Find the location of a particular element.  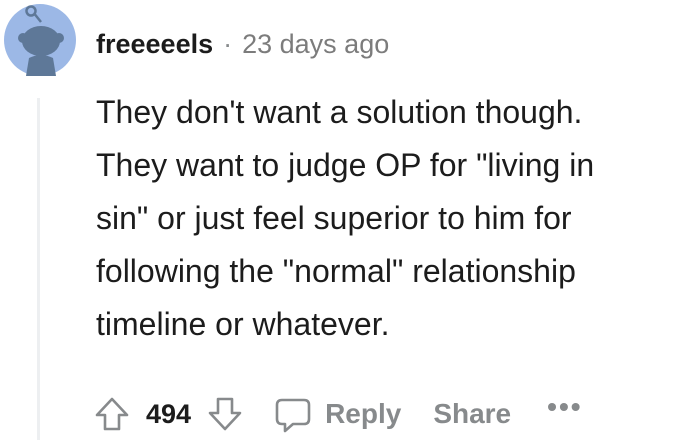

comment-meta: freeeeels · 23 days ago is located at coordinates (242, 44).